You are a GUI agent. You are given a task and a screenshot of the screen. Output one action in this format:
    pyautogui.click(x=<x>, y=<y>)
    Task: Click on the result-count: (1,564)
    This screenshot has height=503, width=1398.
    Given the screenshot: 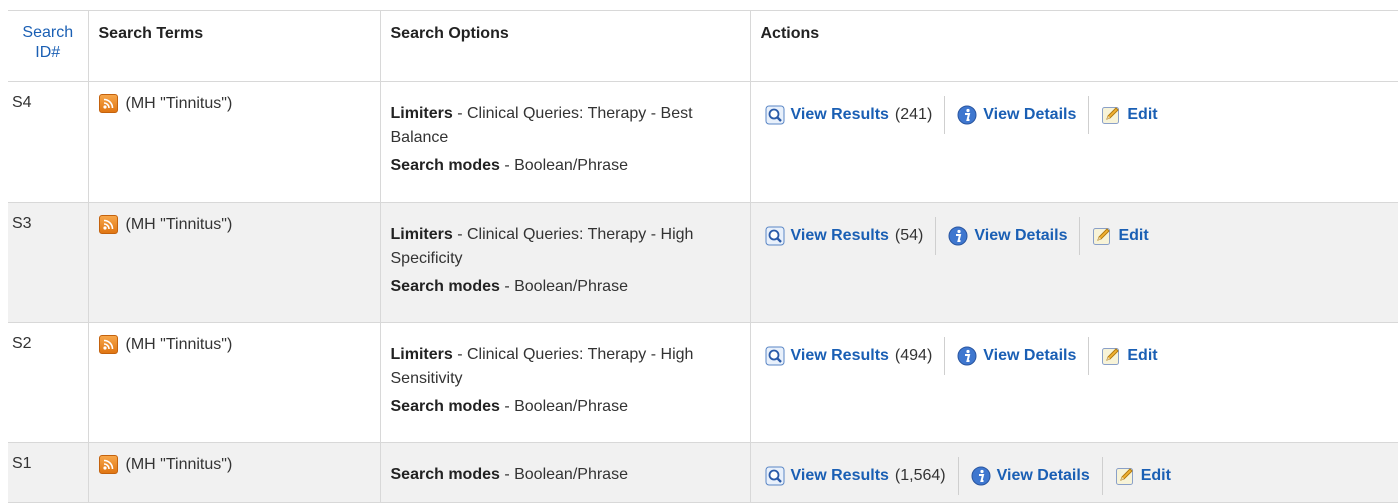 What is the action you would take?
    pyautogui.click(x=920, y=475)
    